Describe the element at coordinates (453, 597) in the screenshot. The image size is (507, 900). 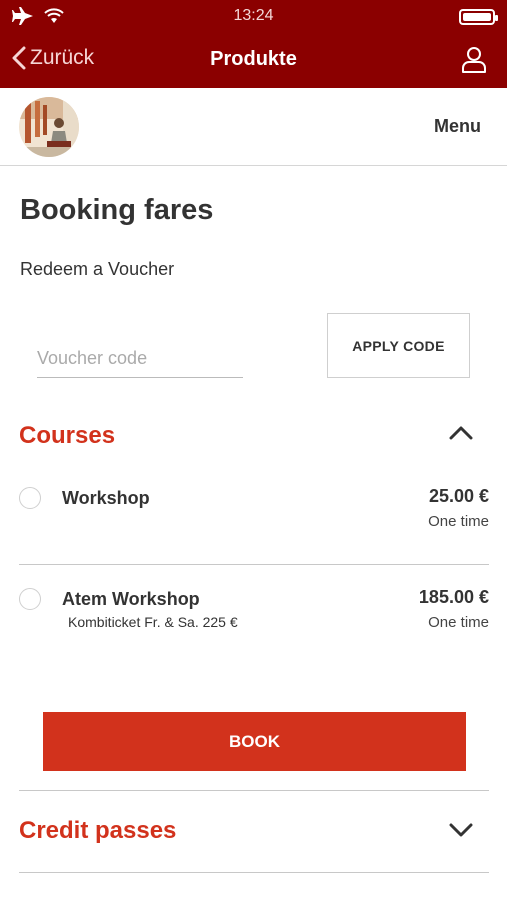
I see `course-price: 185.00 €` at that location.